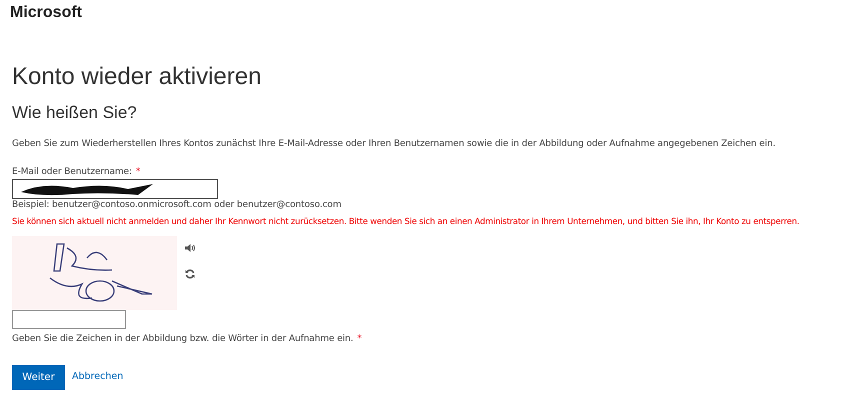 This screenshot has height=405, width=854. What do you see at coordinates (183, 339) in the screenshot?
I see `captcha-hint: Geben Sie die Zeichen in der Abbildung bzw. die Wörter in der Aufnahme ein.` at bounding box center [183, 339].